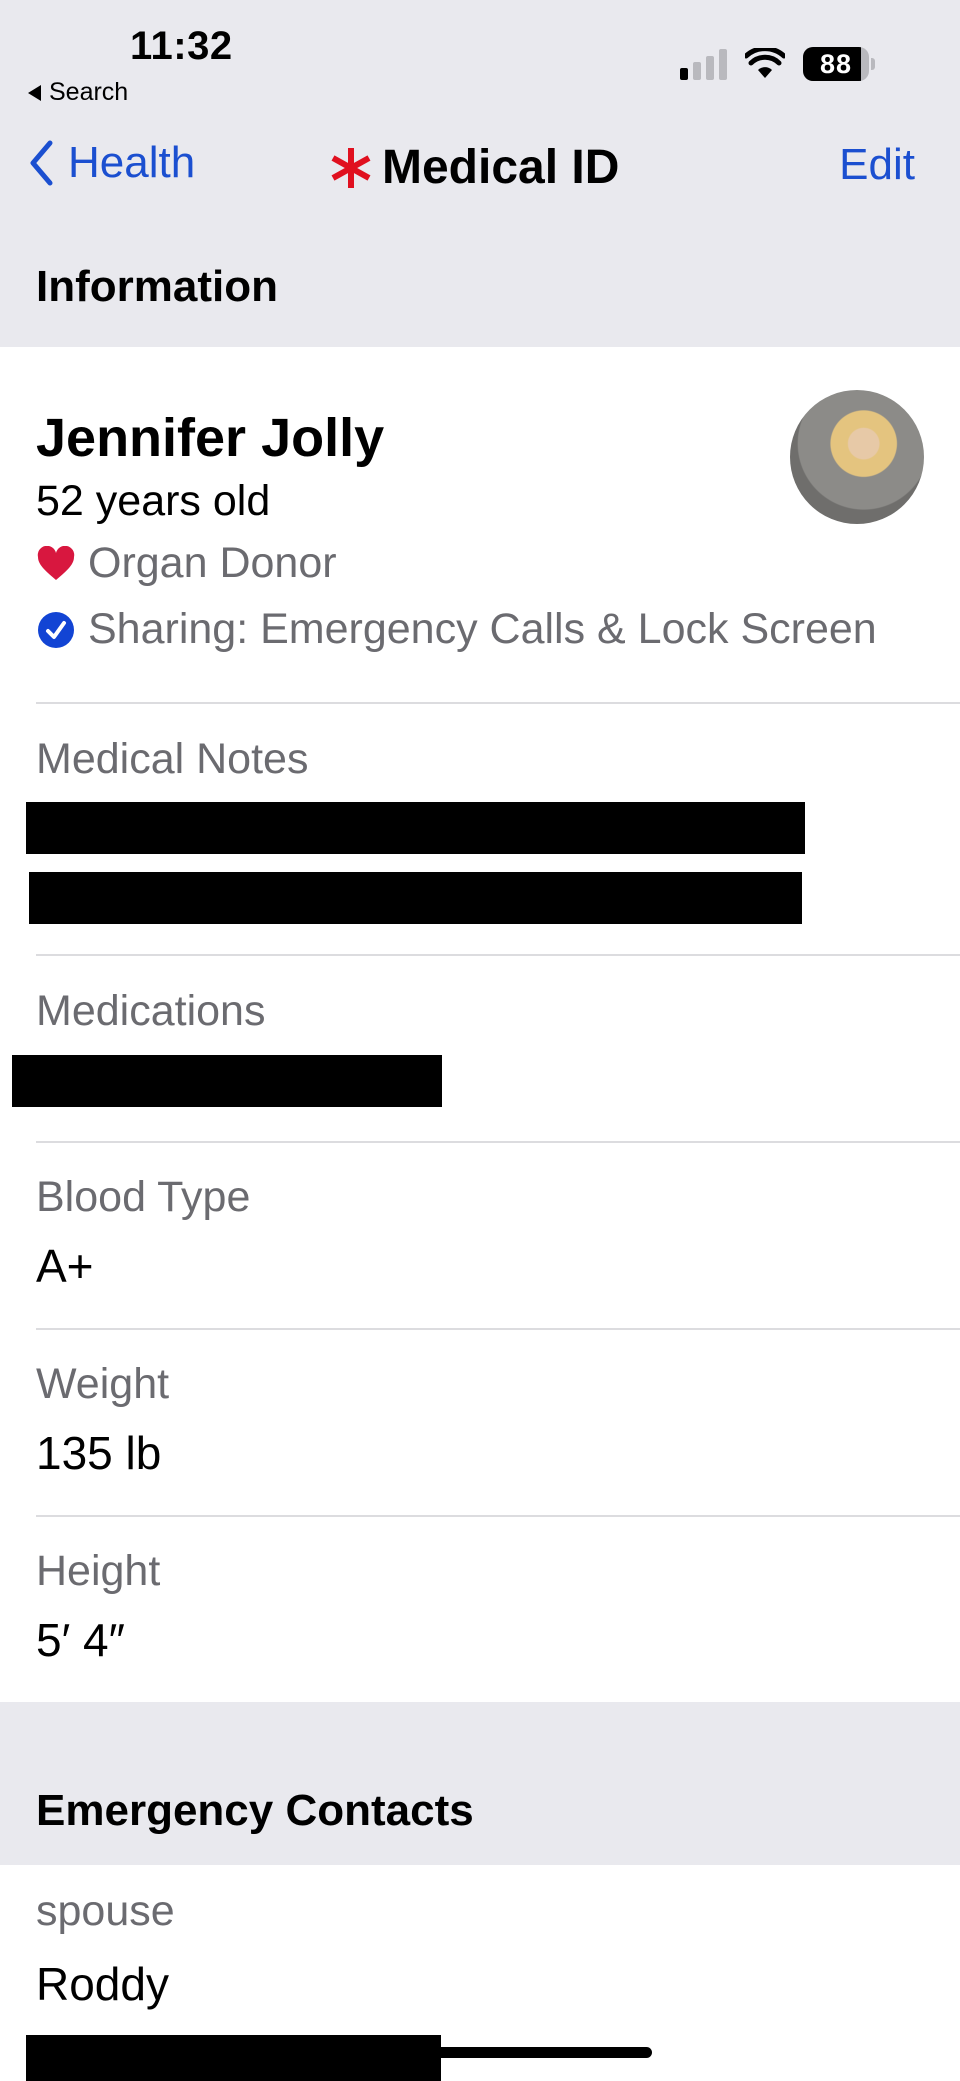 This screenshot has height=2081, width=960. I want to click on back-to-health-button: Health, so click(111, 163).